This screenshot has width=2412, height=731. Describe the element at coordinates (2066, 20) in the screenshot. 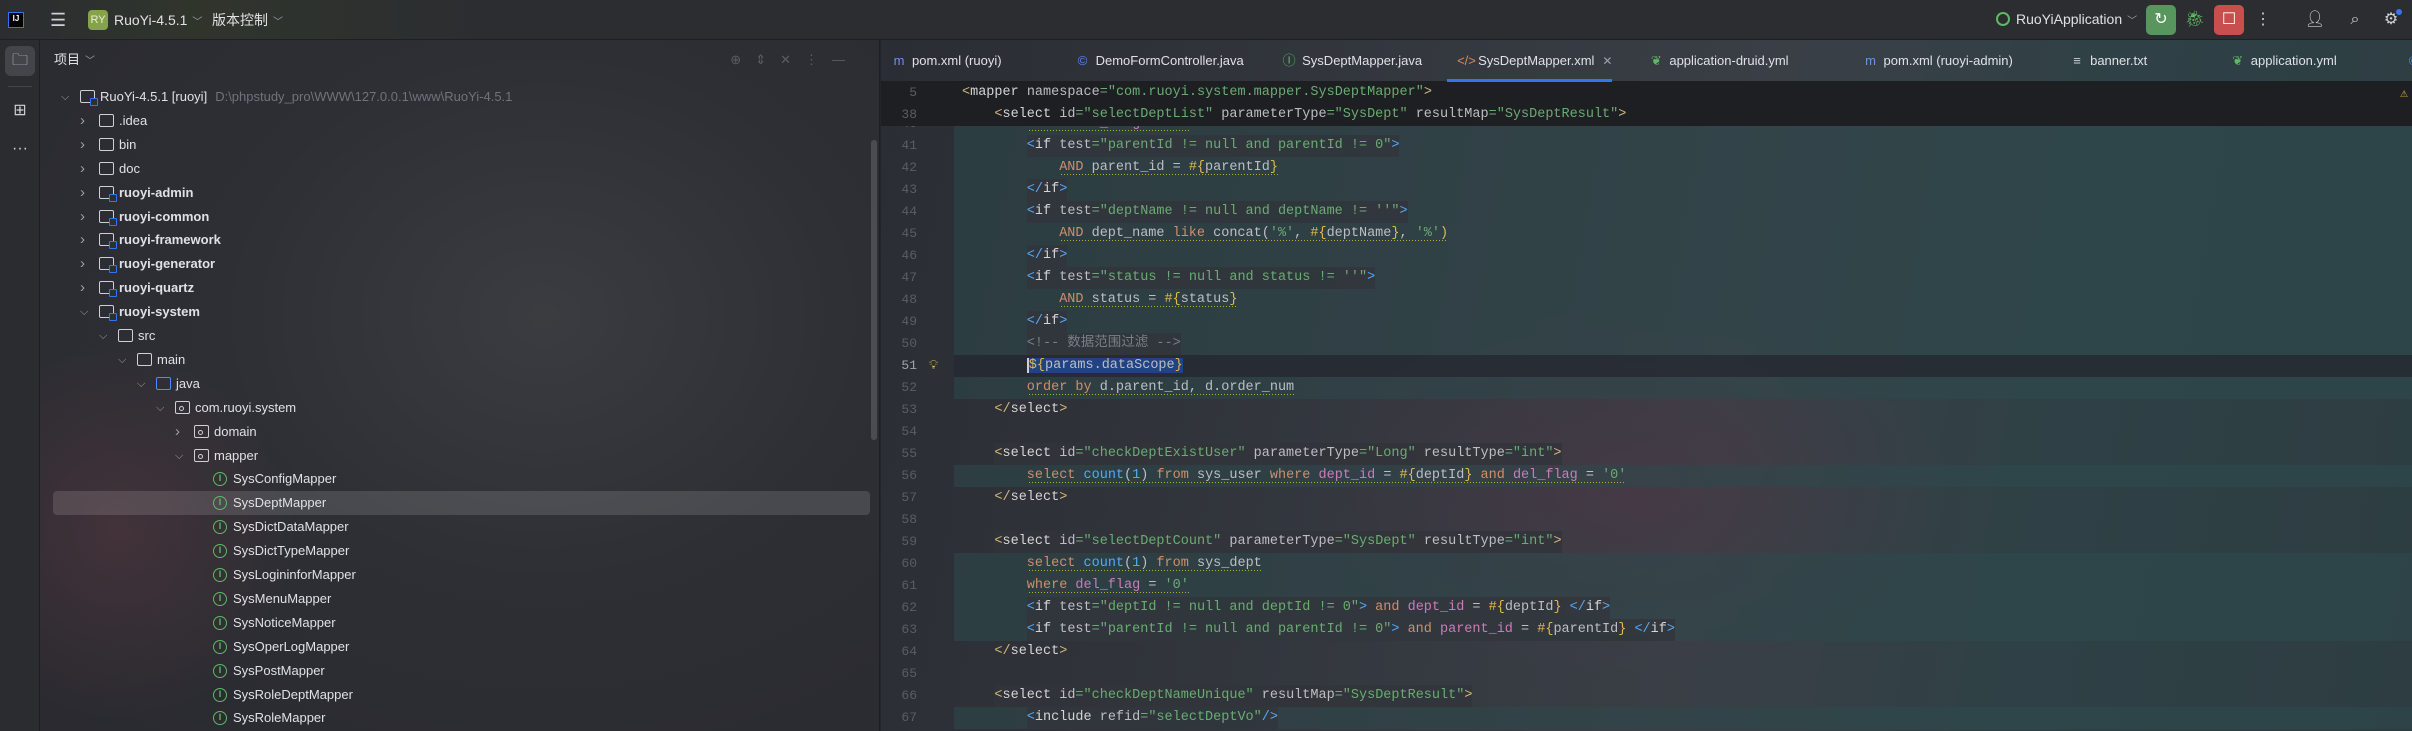

I see `run-config-selector: RuoYiApplication ﹀` at that location.